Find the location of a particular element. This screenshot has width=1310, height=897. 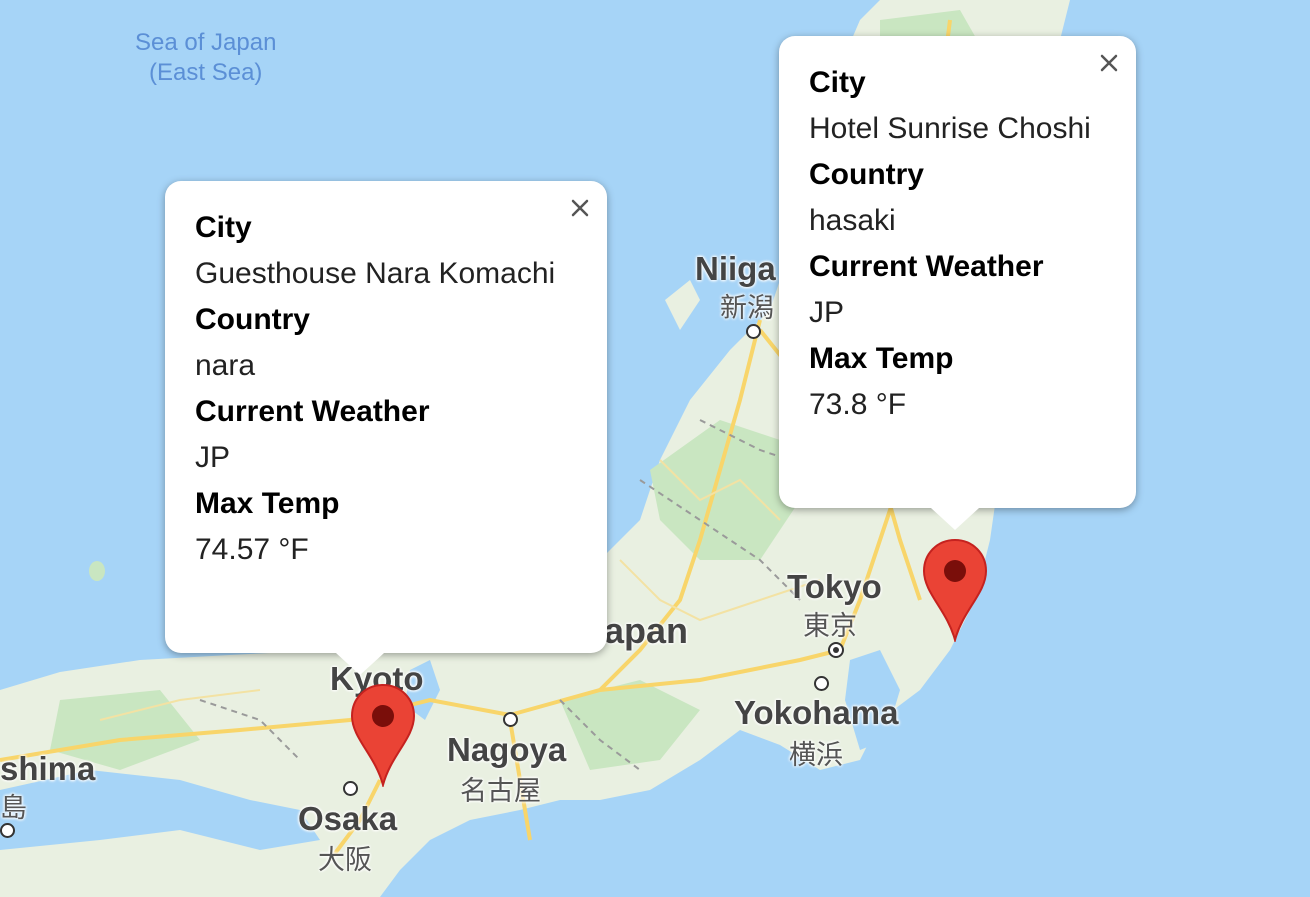

city-value: Guesthouse Nara Komachi is located at coordinates (375, 273).